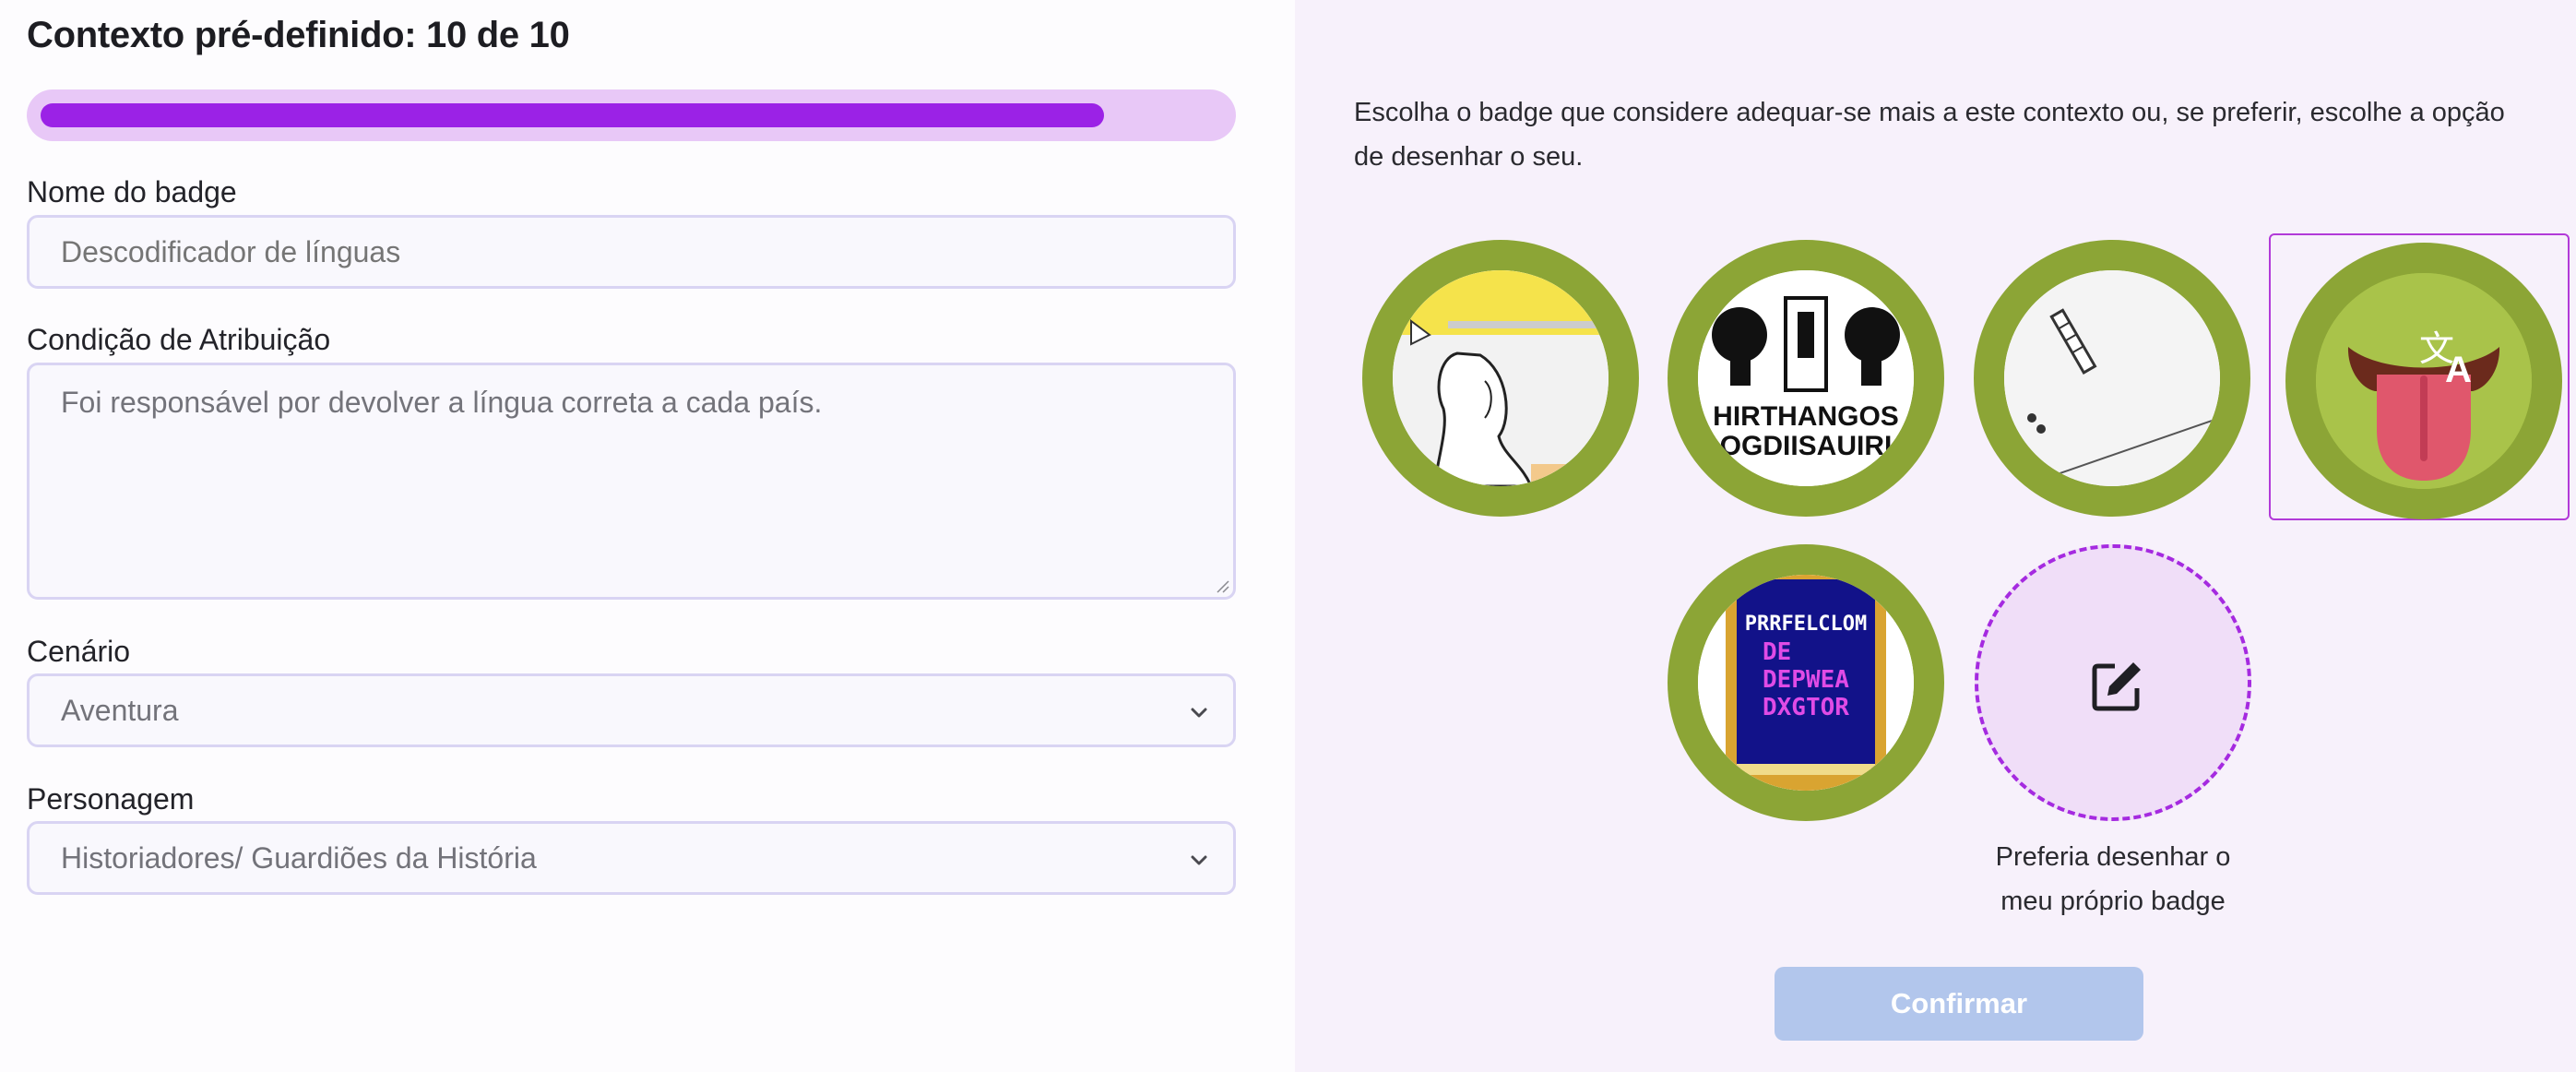 Image resolution: width=2576 pixels, height=1072 pixels. Describe the element at coordinates (298, 35) in the screenshot. I see `page-title: Contexto pré-definido: 10 de 10` at that location.